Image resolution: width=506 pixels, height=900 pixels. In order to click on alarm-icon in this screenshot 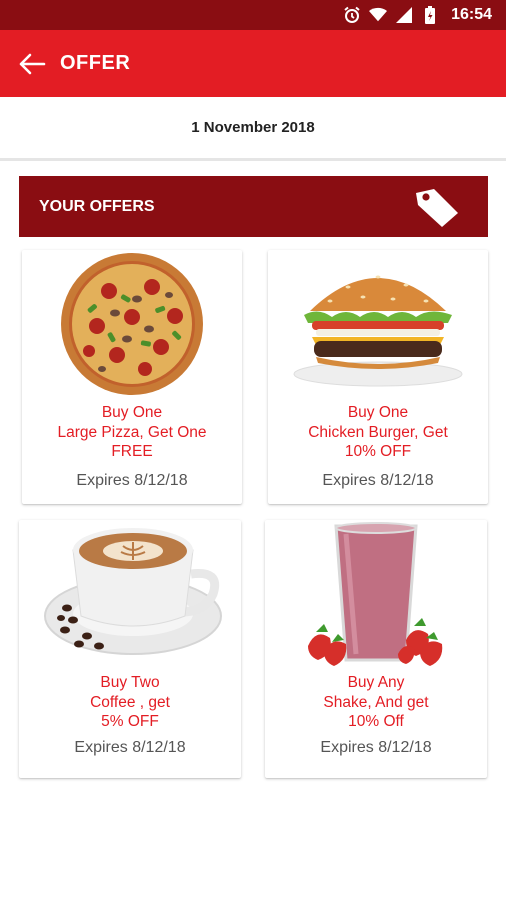, I will do `click(352, 15)`.